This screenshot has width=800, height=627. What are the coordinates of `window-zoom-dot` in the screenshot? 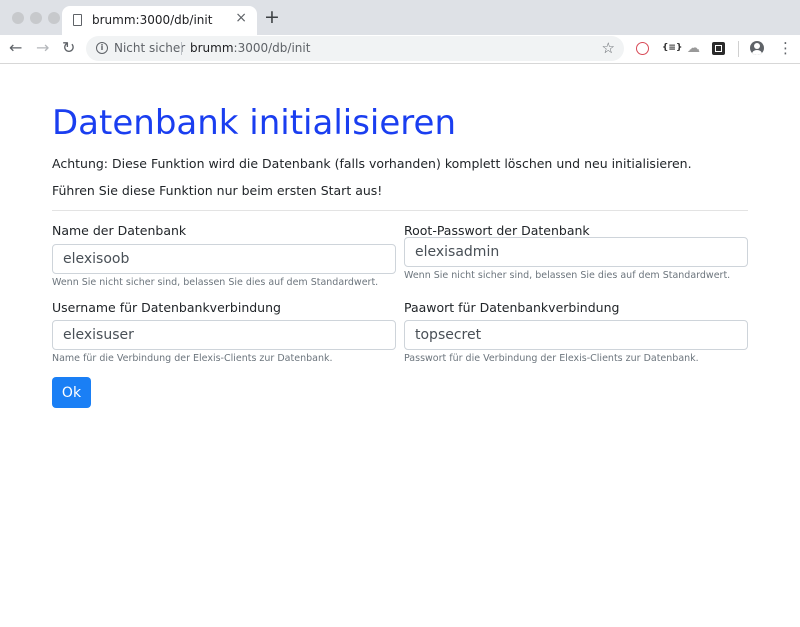 It's located at (54, 18).